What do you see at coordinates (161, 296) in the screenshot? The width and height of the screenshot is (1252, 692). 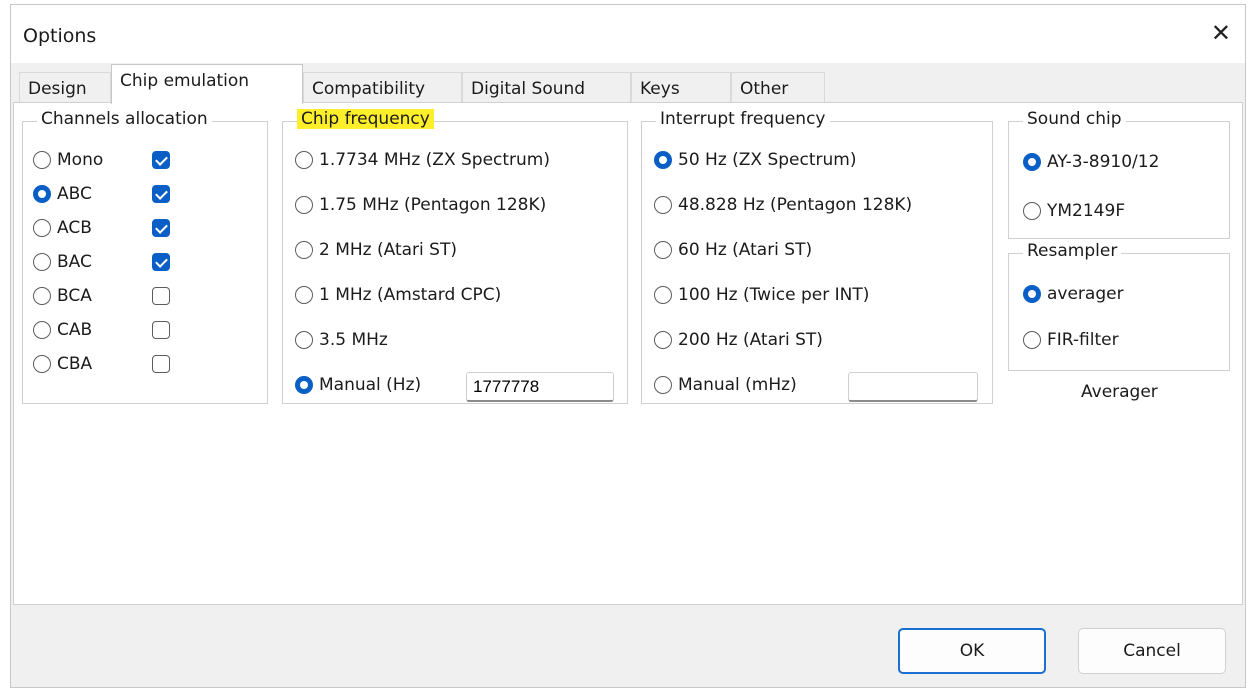 I see `channel-checkbox-bca` at bounding box center [161, 296].